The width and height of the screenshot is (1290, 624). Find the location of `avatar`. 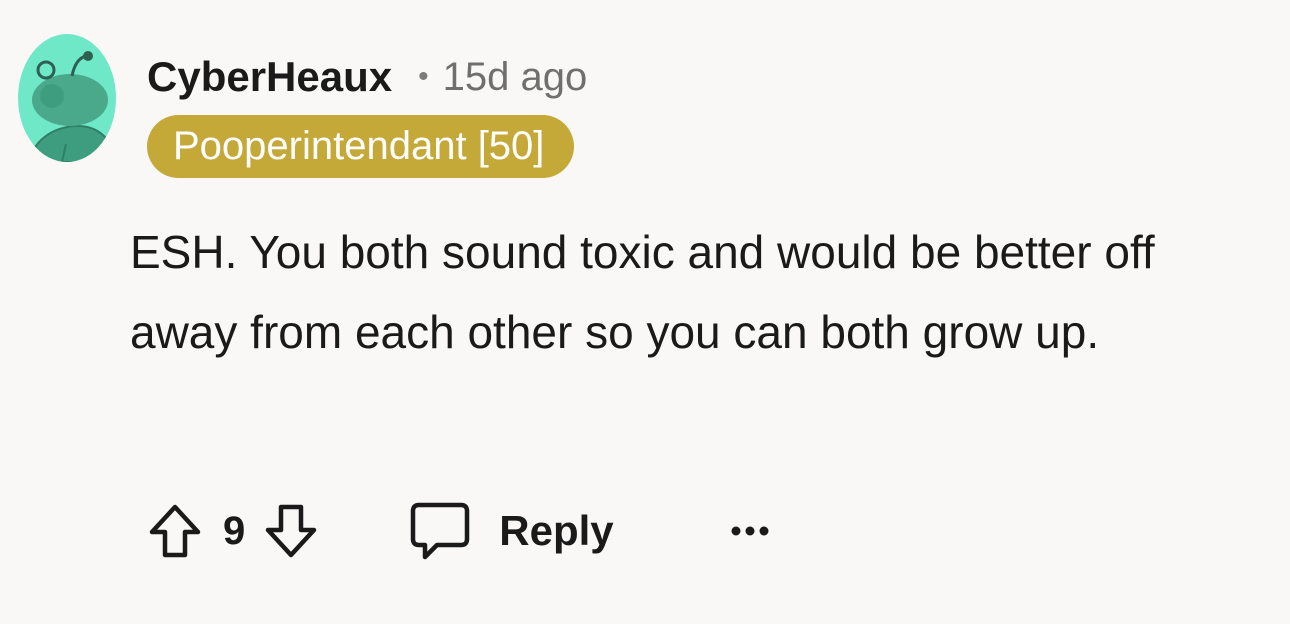

avatar is located at coordinates (67, 98).